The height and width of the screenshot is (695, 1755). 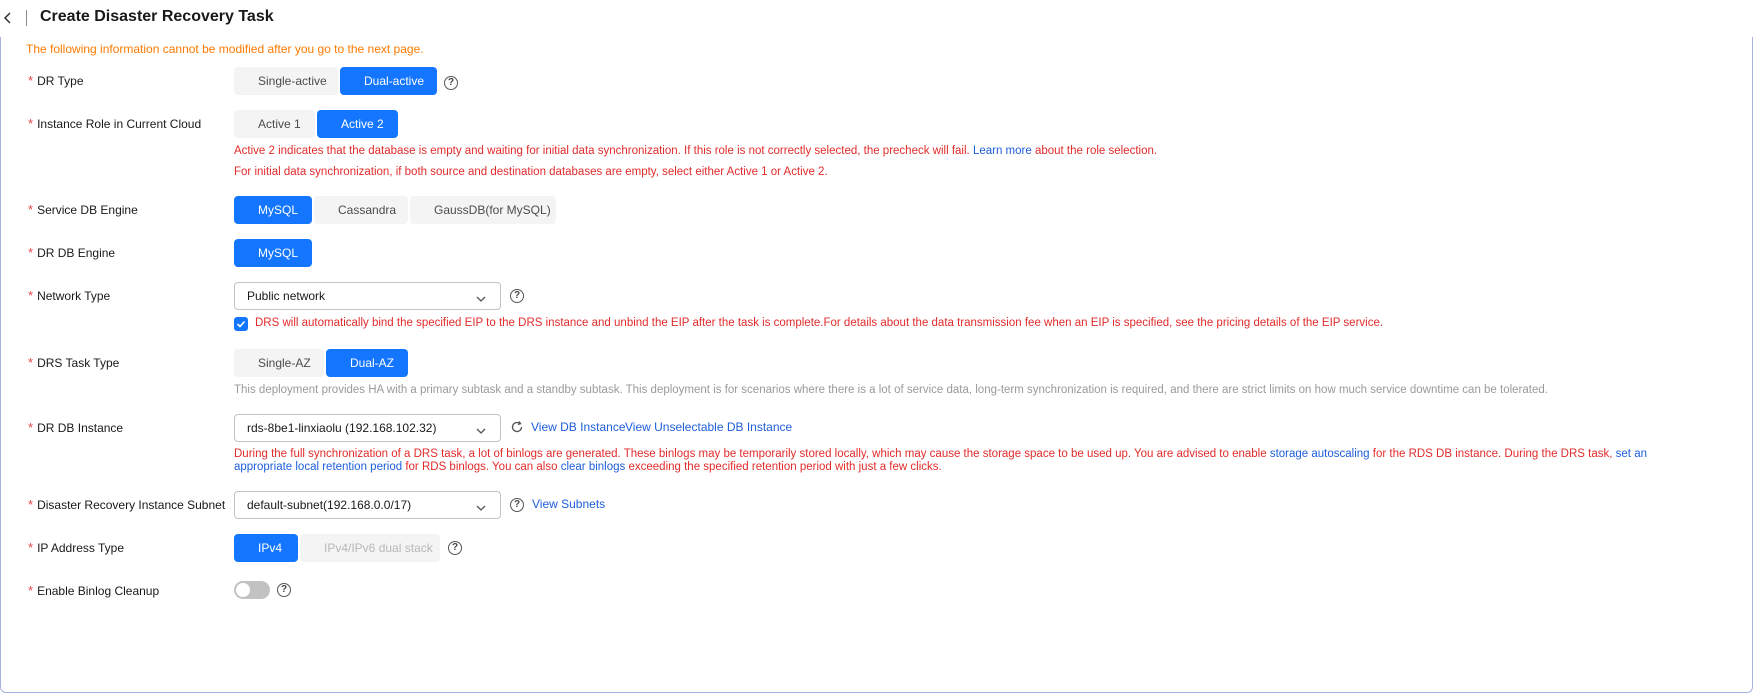 What do you see at coordinates (157, 16) in the screenshot?
I see `page-title: Create Disaster Recovery Task` at bounding box center [157, 16].